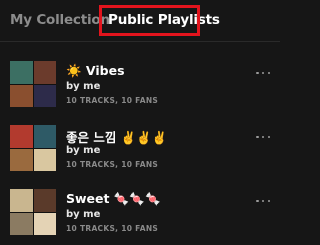  What do you see at coordinates (149, 20) in the screenshot?
I see `highlight-annotation-box` at bounding box center [149, 20].